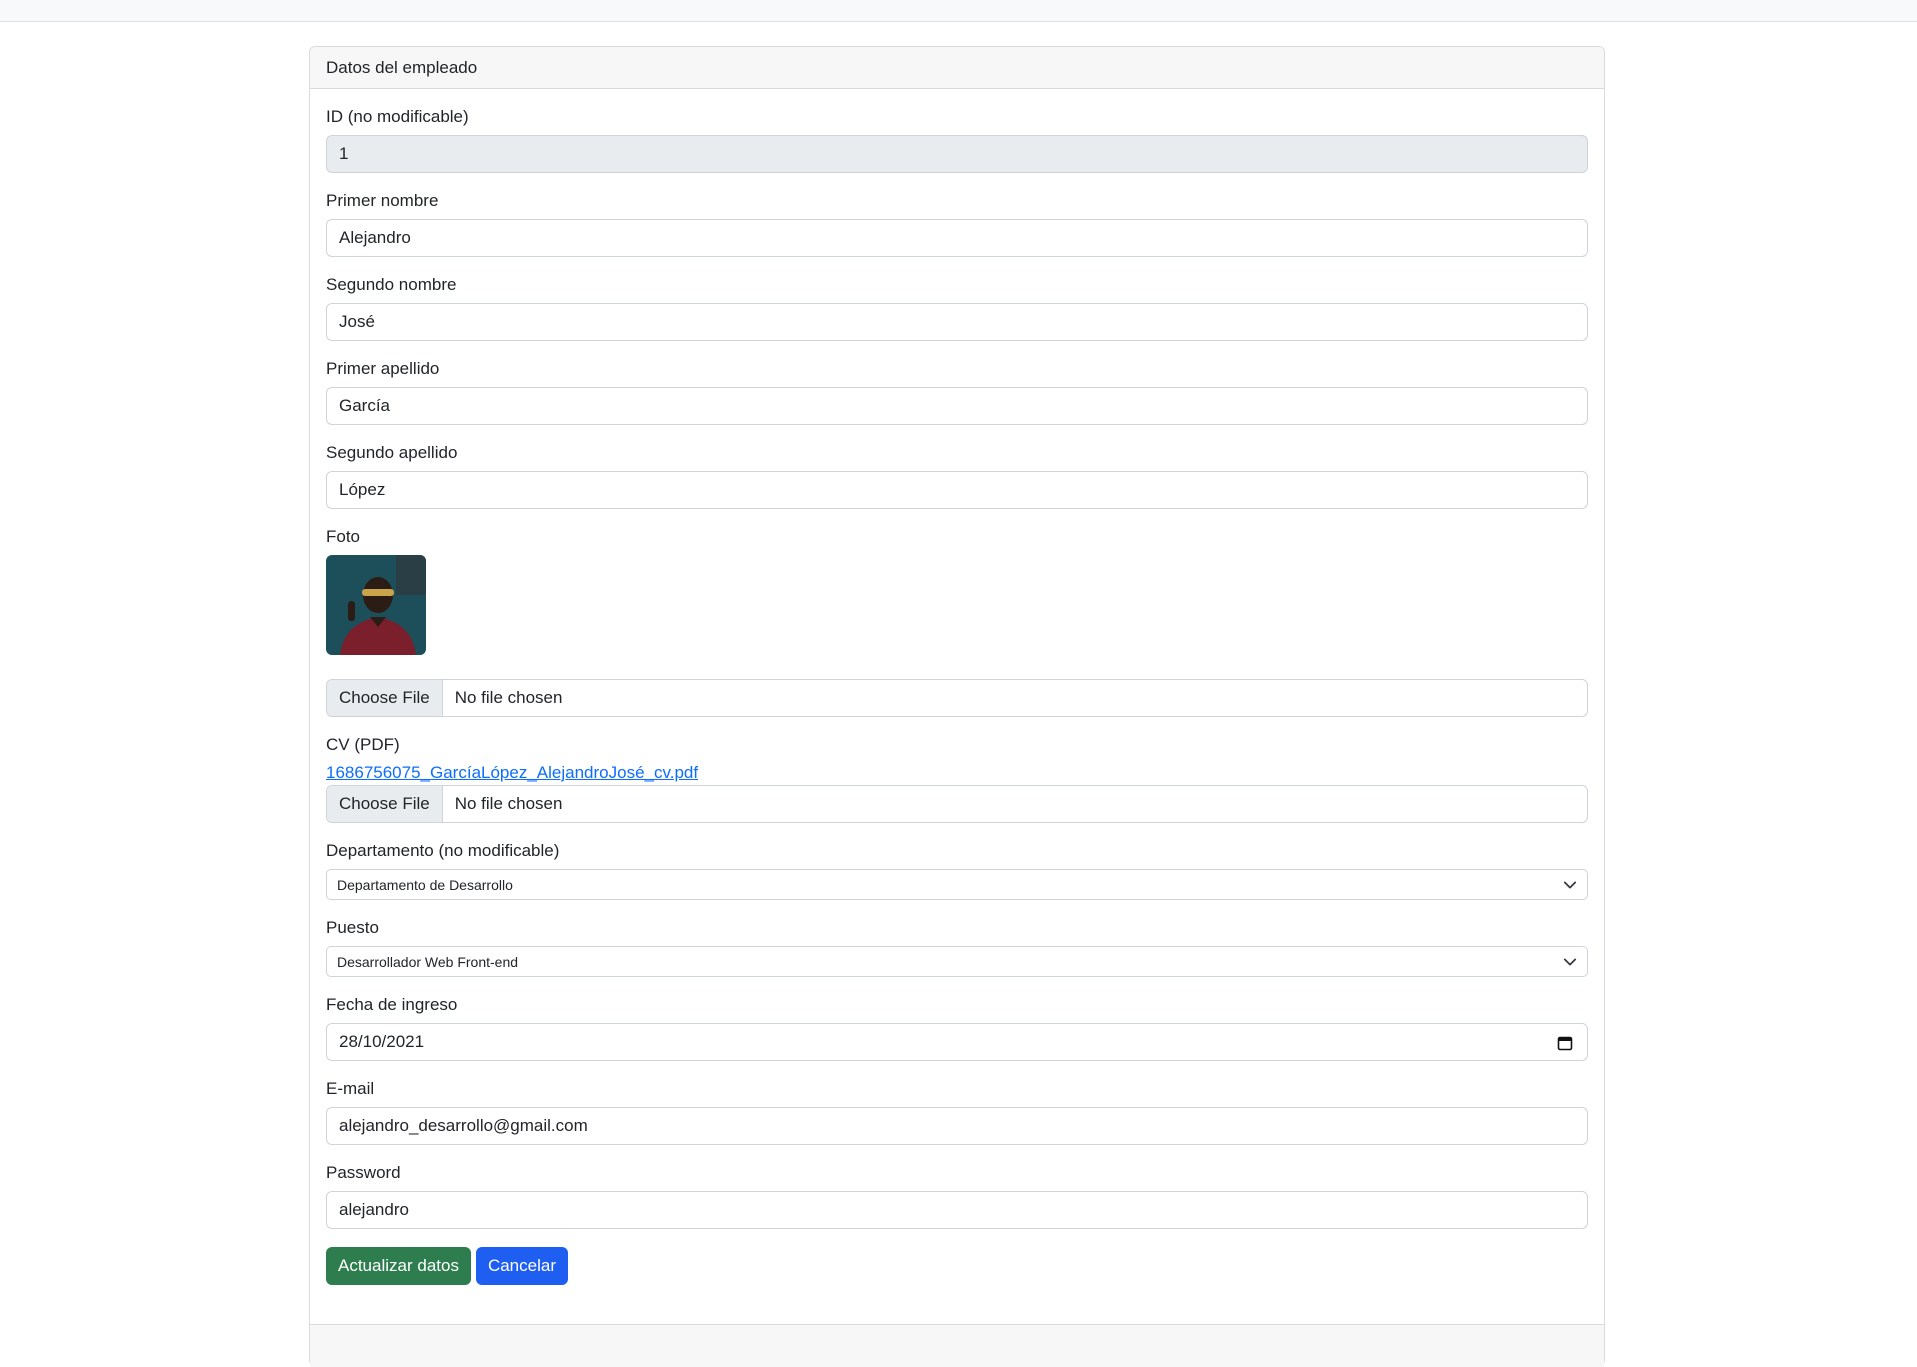  I want to click on id-field: ID (no modificable) 1, so click(957, 140).